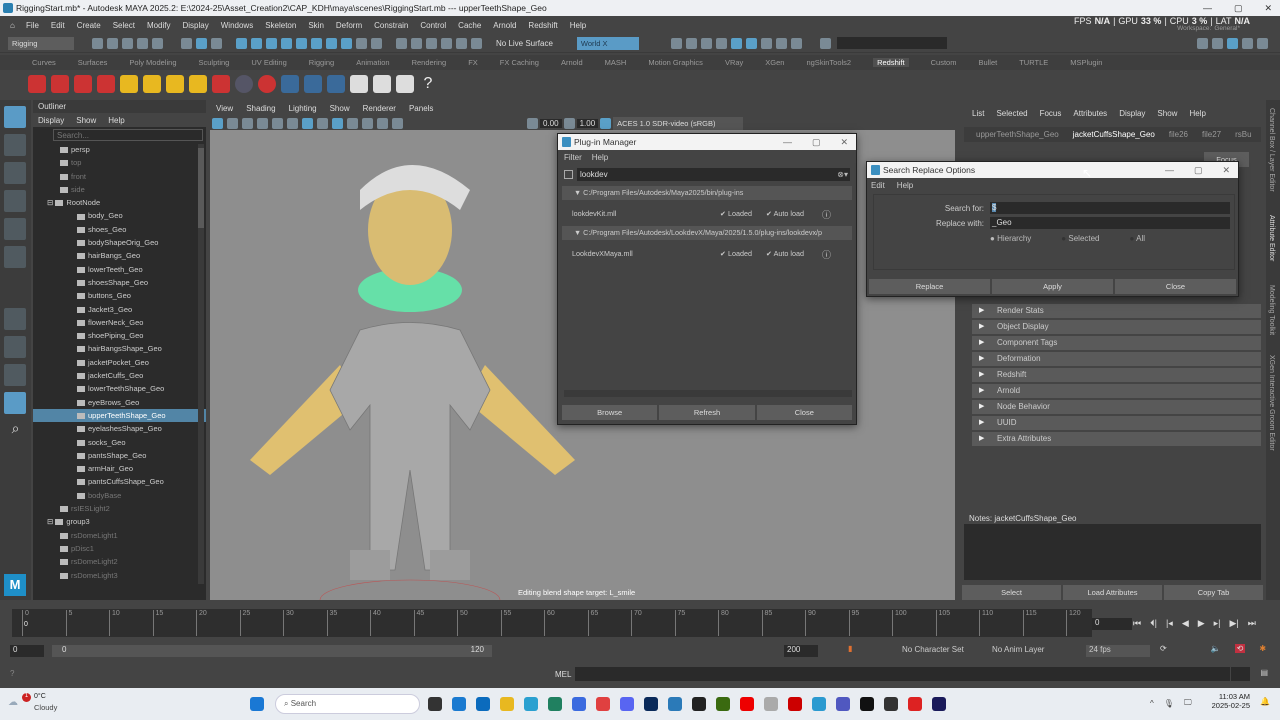  I want to click on ae-menu-focus: Focus, so click(1051, 113).